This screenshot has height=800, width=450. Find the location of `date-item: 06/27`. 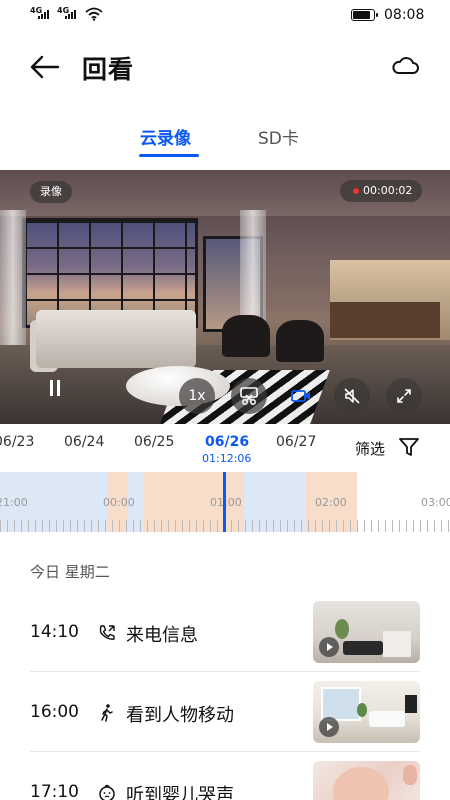

date-item: 06/27 is located at coordinates (296, 442).